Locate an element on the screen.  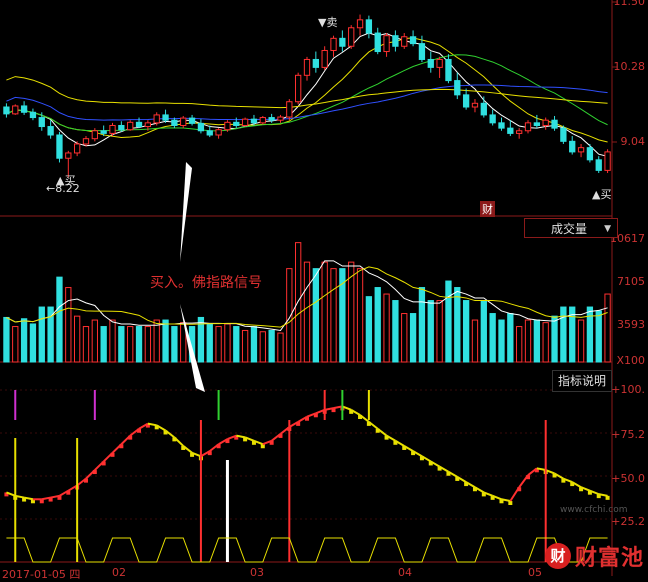
date-label-4: 05 is located at coordinates (535, 572).